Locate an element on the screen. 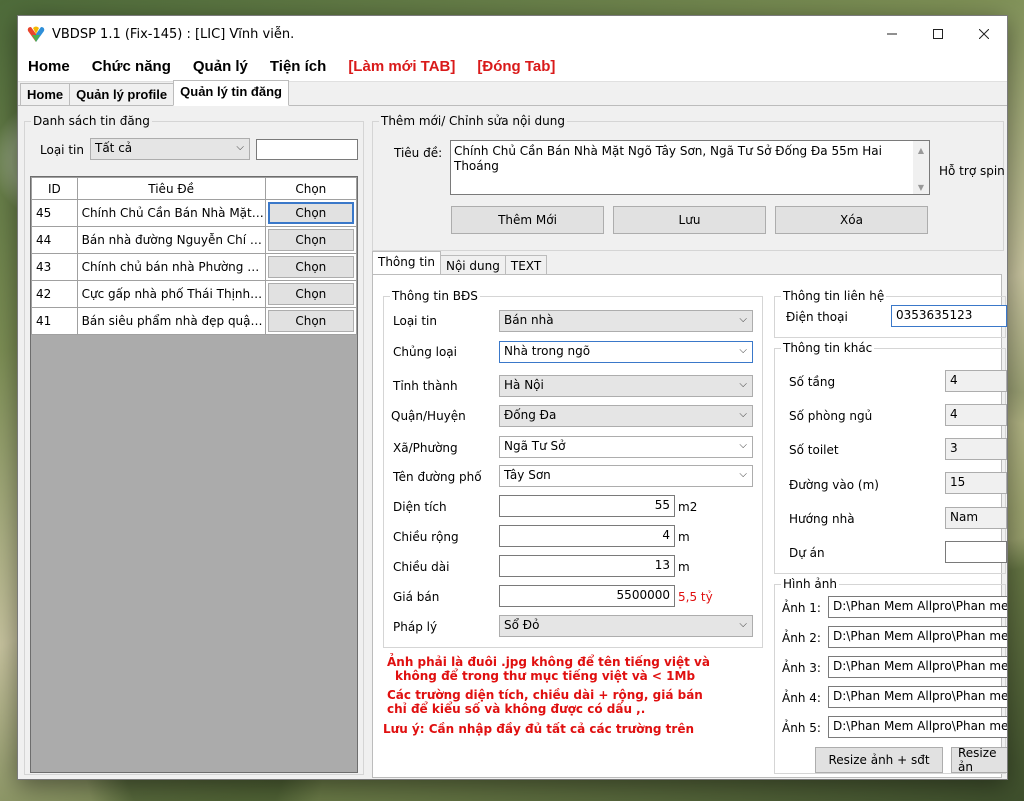 This screenshot has height=801, width=1024. image-1-label: Ảnh 1: is located at coordinates (801, 608).